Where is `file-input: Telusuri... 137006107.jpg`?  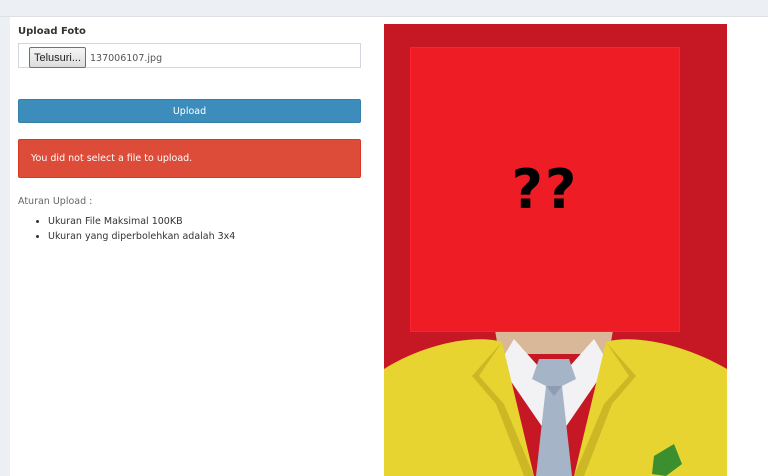
file-input: Telusuri... 137006107.jpg is located at coordinates (189, 55).